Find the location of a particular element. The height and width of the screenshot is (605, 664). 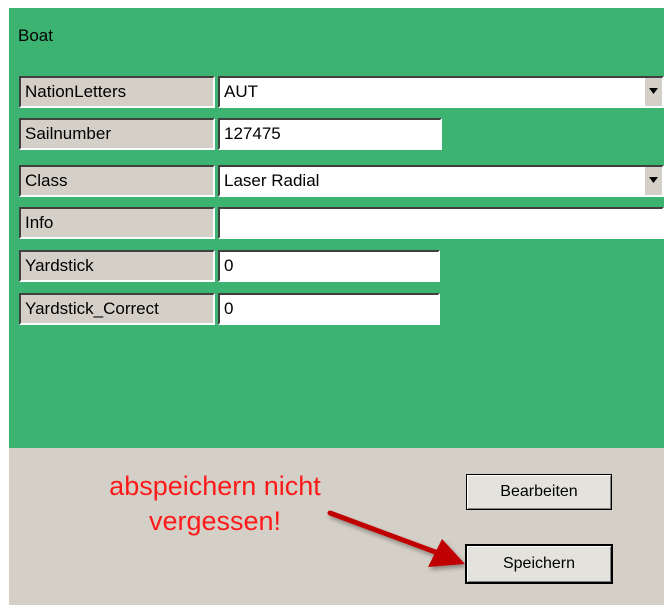

yardstick-correct-label: Yardstick_Correct is located at coordinates (117, 309).